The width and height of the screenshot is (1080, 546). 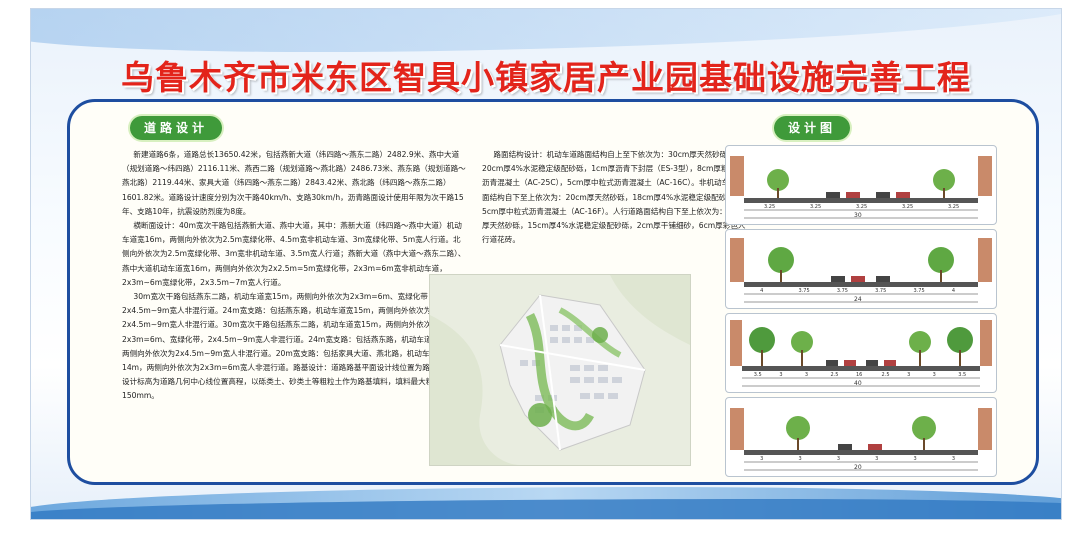 What do you see at coordinates (858, 467) in the screenshot?
I see `section-4-total: 20` at bounding box center [858, 467].